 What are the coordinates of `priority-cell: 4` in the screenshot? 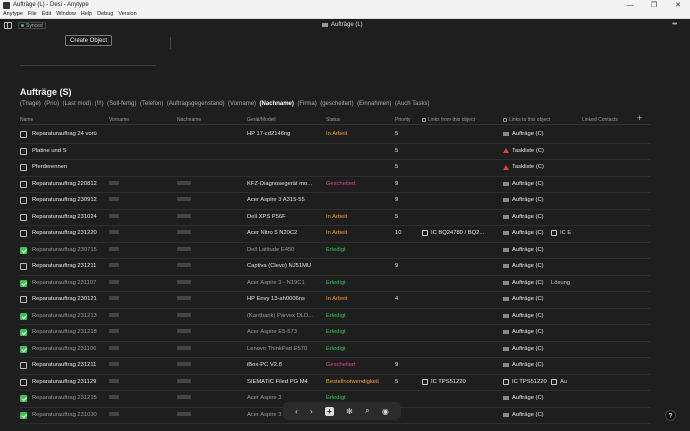 It's located at (405, 299).